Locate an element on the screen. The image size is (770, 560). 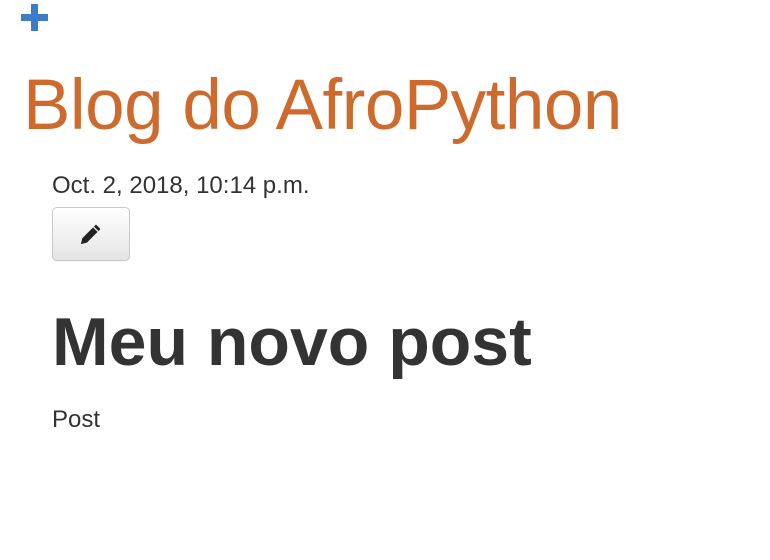
pencil-icon is located at coordinates (91, 234).